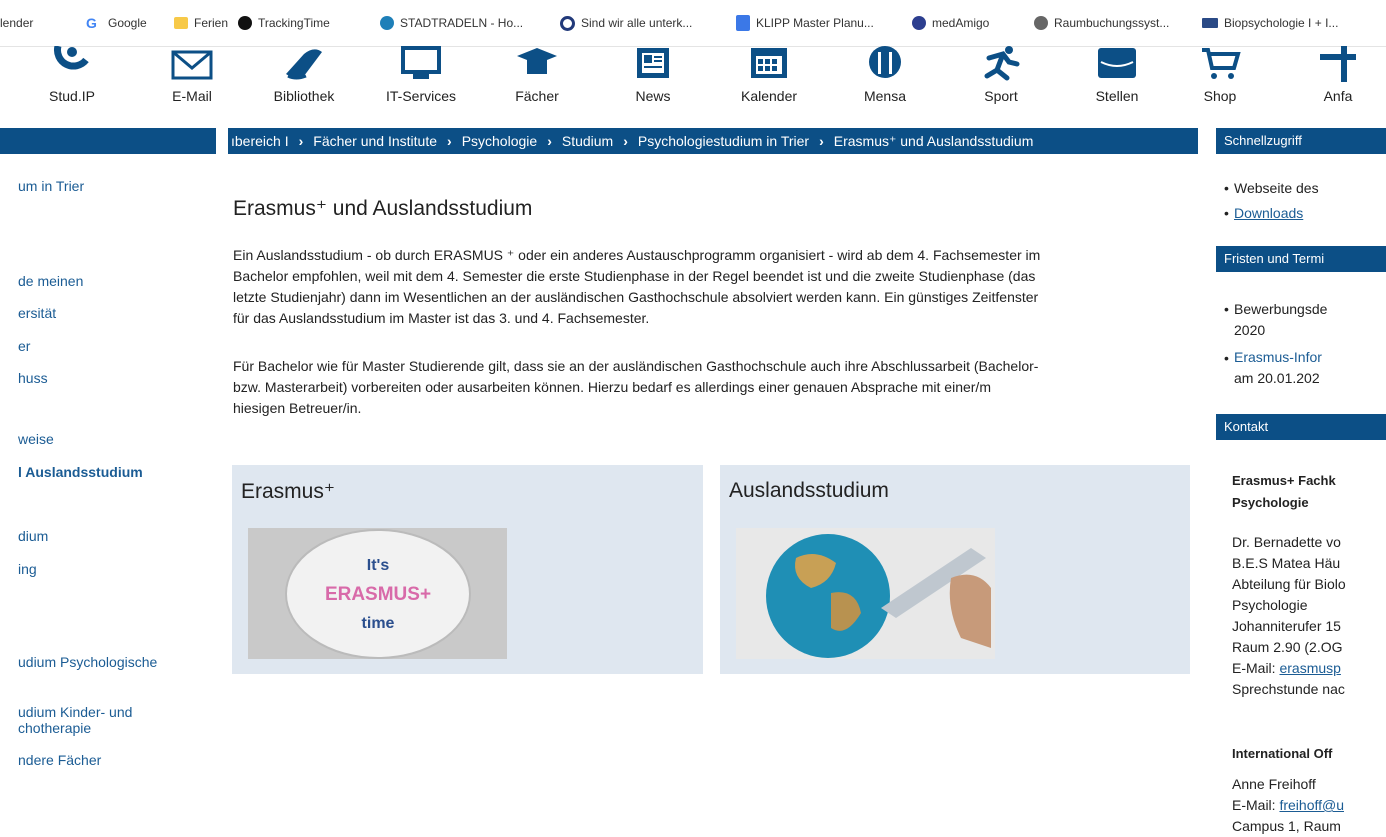 This screenshot has height=837, width=1386. What do you see at coordinates (865, 593) in the screenshot?
I see `globe-image` at bounding box center [865, 593].